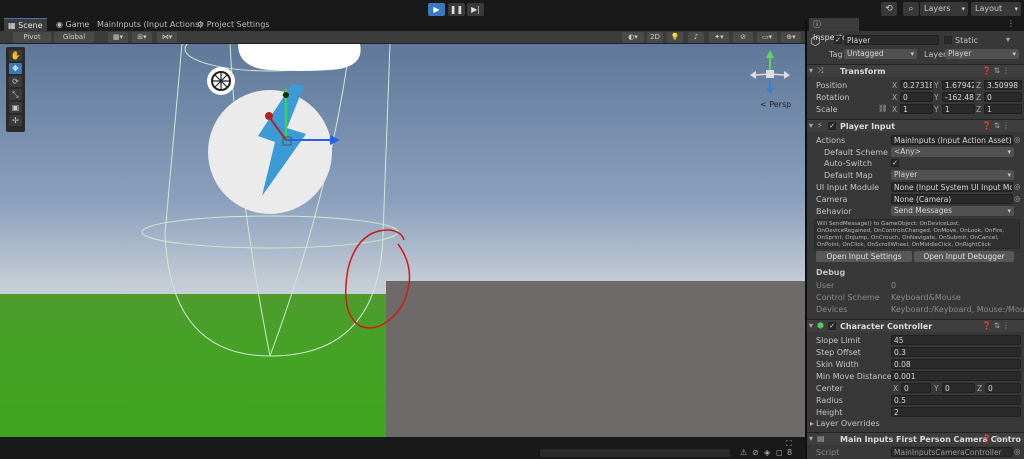 The height and width of the screenshot is (459, 1024). What do you see at coordinates (836, 54) in the screenshot?
I see `tag-label: Tag` at bounding box center [836, 54].